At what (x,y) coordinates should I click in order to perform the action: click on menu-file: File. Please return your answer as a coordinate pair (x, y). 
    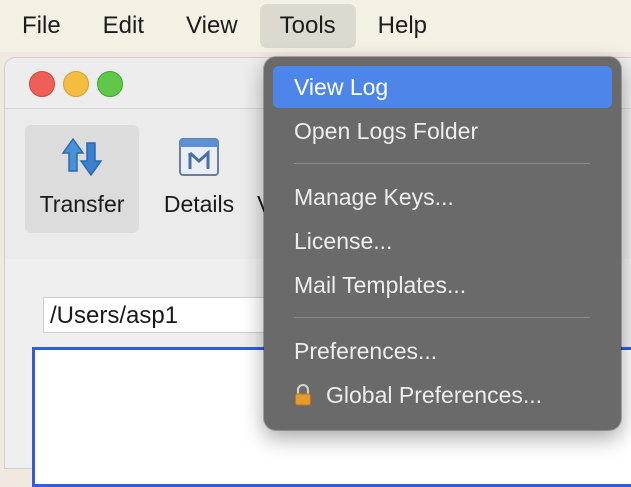
    Looking at the image, I should click on (40, 26).